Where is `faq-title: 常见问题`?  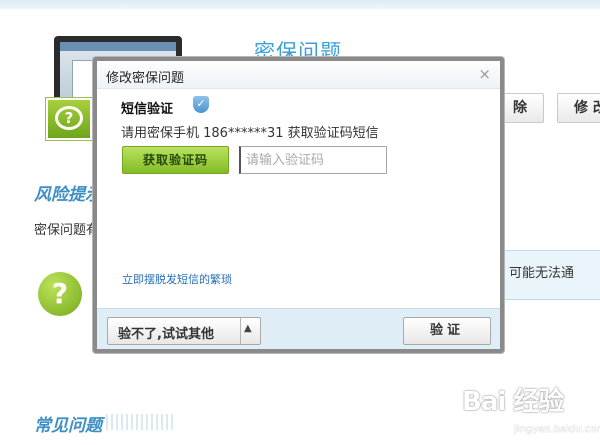
faq-title: 常见问题 is located at coordinates (68, 426).